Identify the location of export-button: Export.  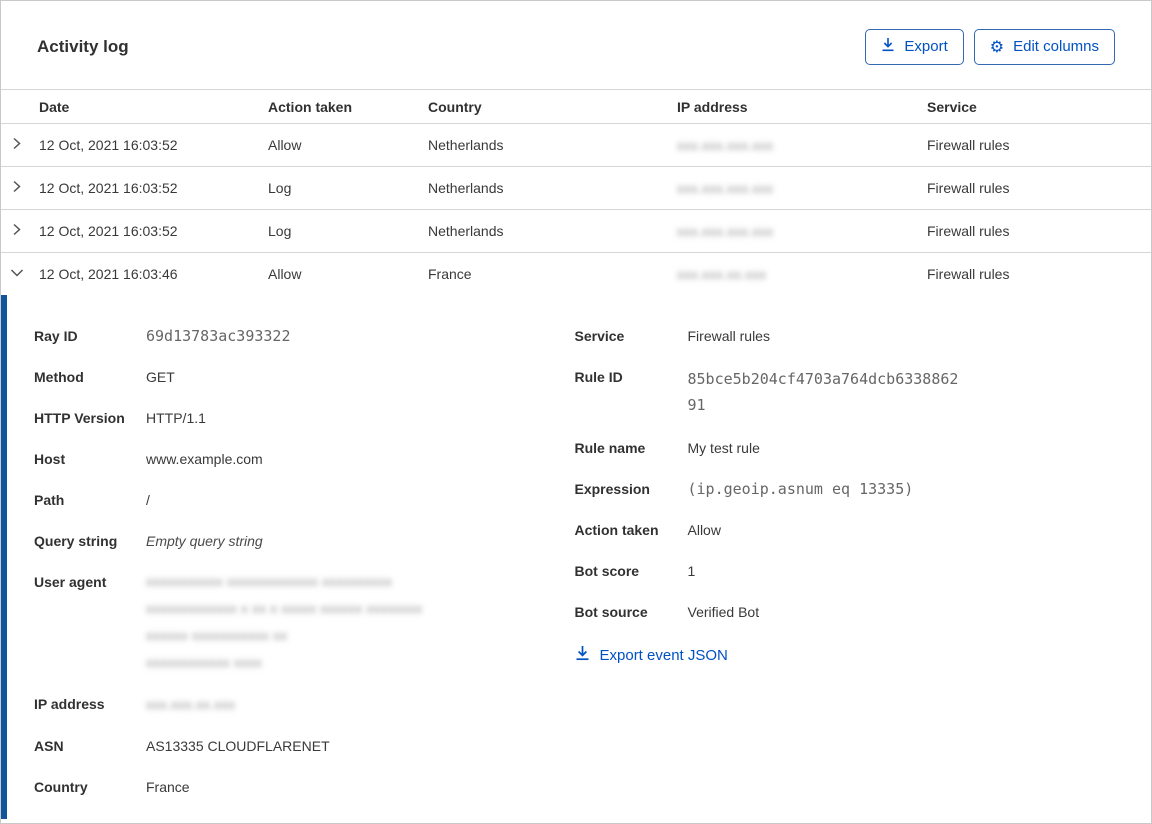
(914, 47).